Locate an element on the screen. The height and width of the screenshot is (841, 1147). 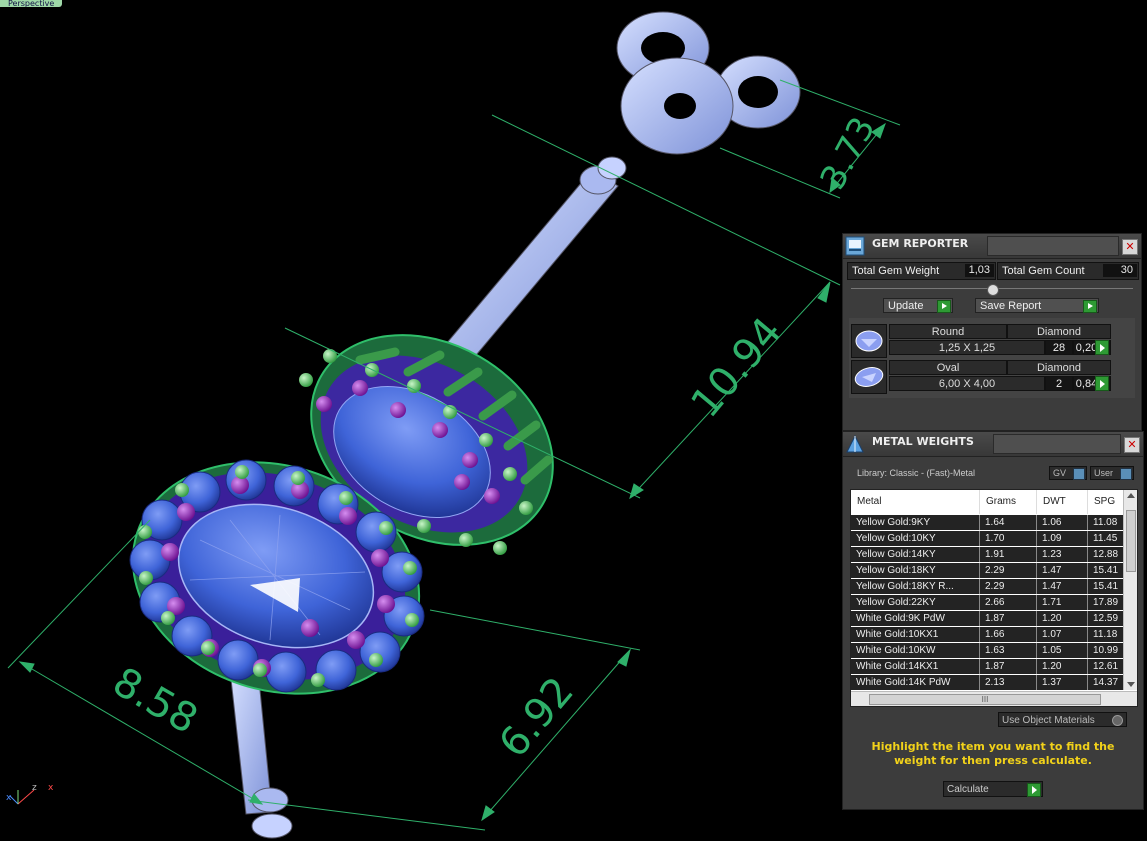
gem-row: Oval Diamond 6,00 X 4,00 2 0,84tw is located at coordinates (993, 377).